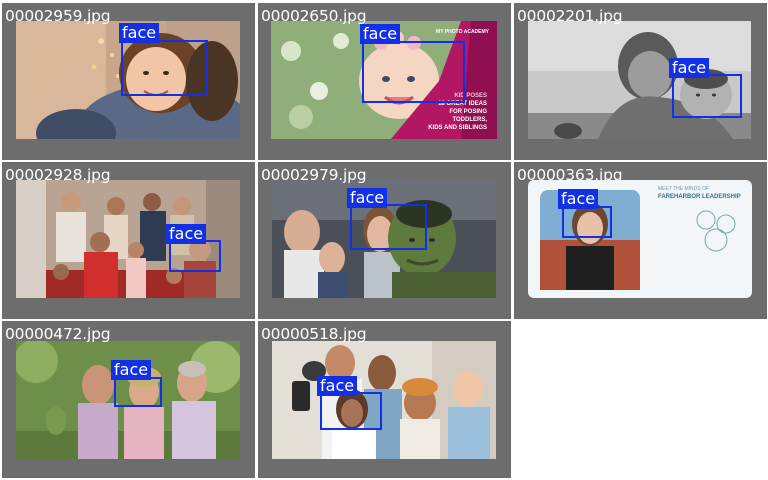  Describe the element at coordinates (570, 175) in the screenshot. I see `filename-label: 00000363.jpg` at that location.